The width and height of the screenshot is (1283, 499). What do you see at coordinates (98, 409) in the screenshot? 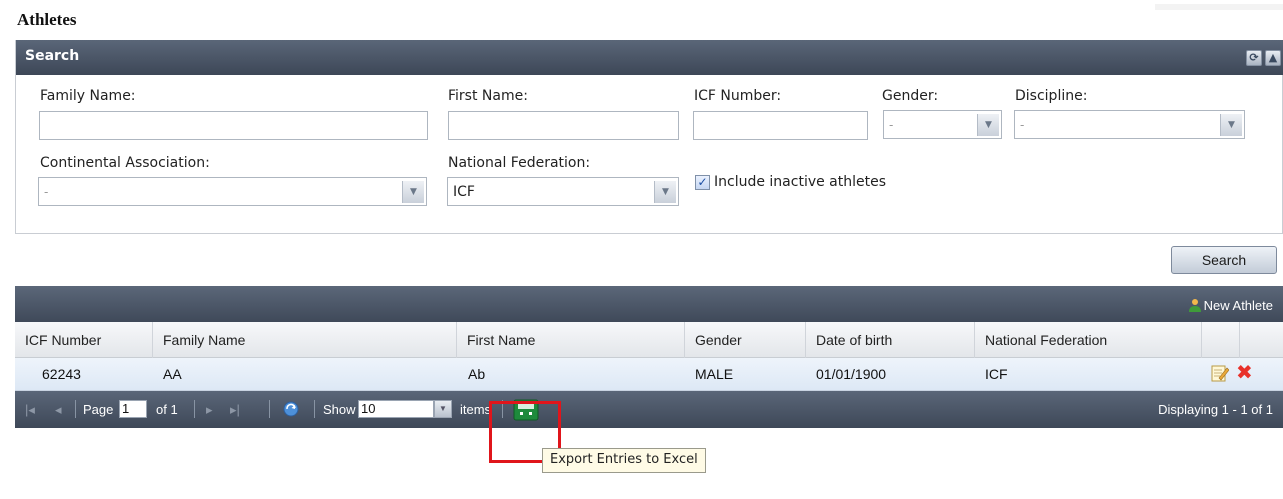
I see `page-label: Page` at bounding box center [98, 409].